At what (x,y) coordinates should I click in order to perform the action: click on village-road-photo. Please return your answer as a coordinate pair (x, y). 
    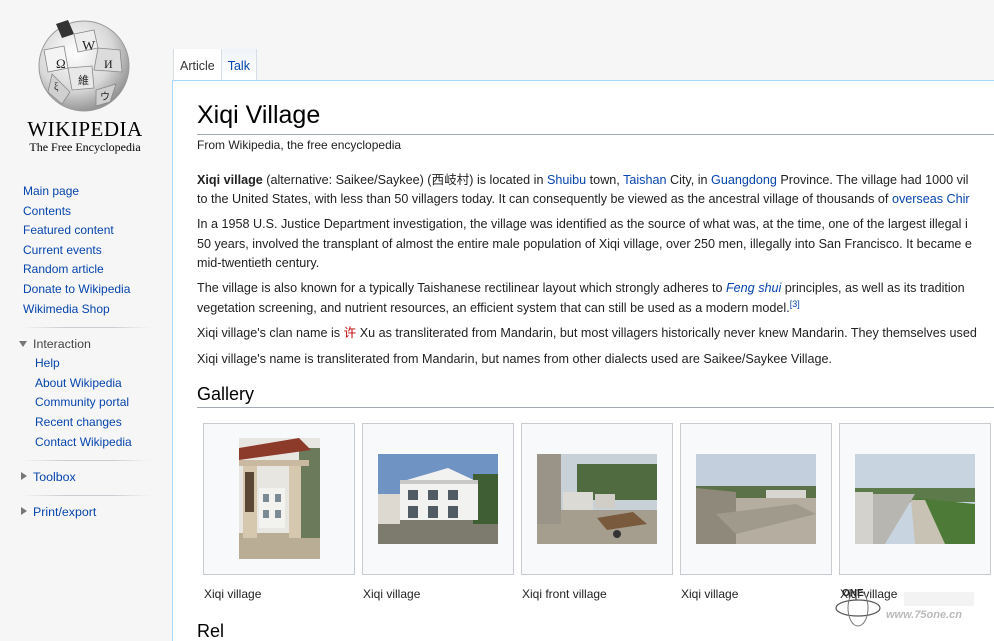
    Looking at the image, I should click on (756, 499).